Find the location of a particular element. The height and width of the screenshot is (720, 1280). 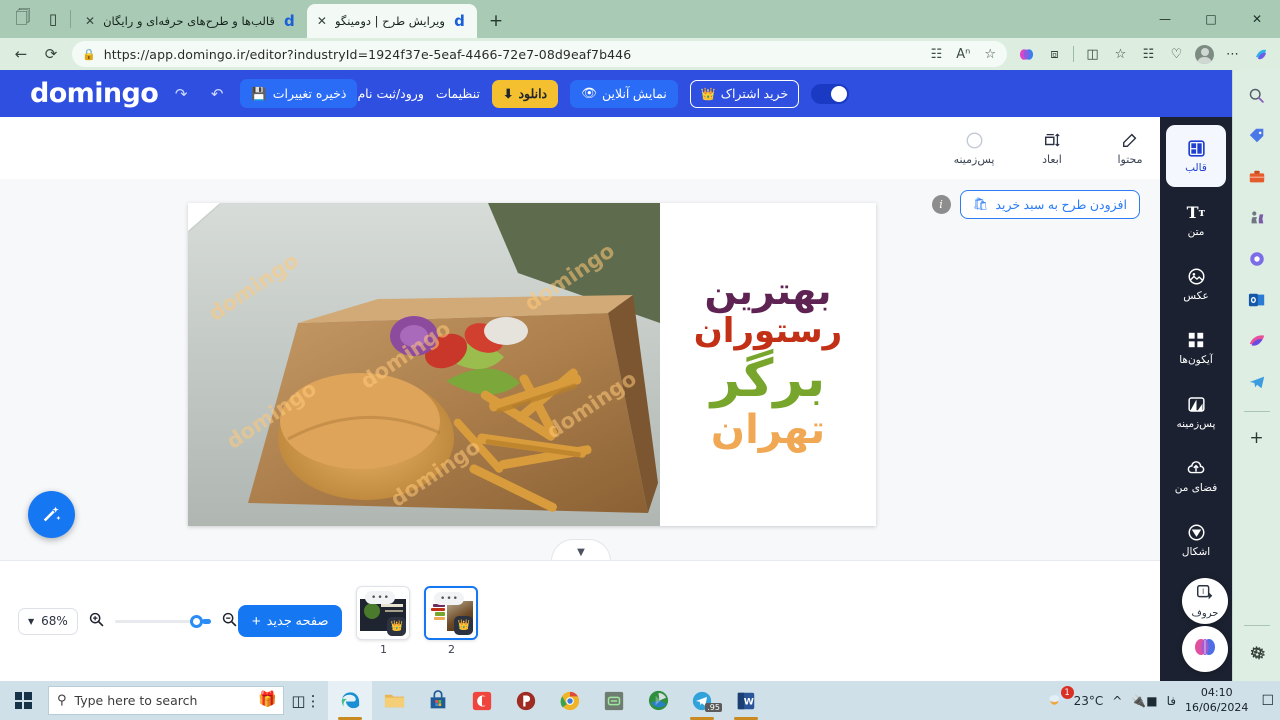

games-icon is located at coordinates (1257, 218).